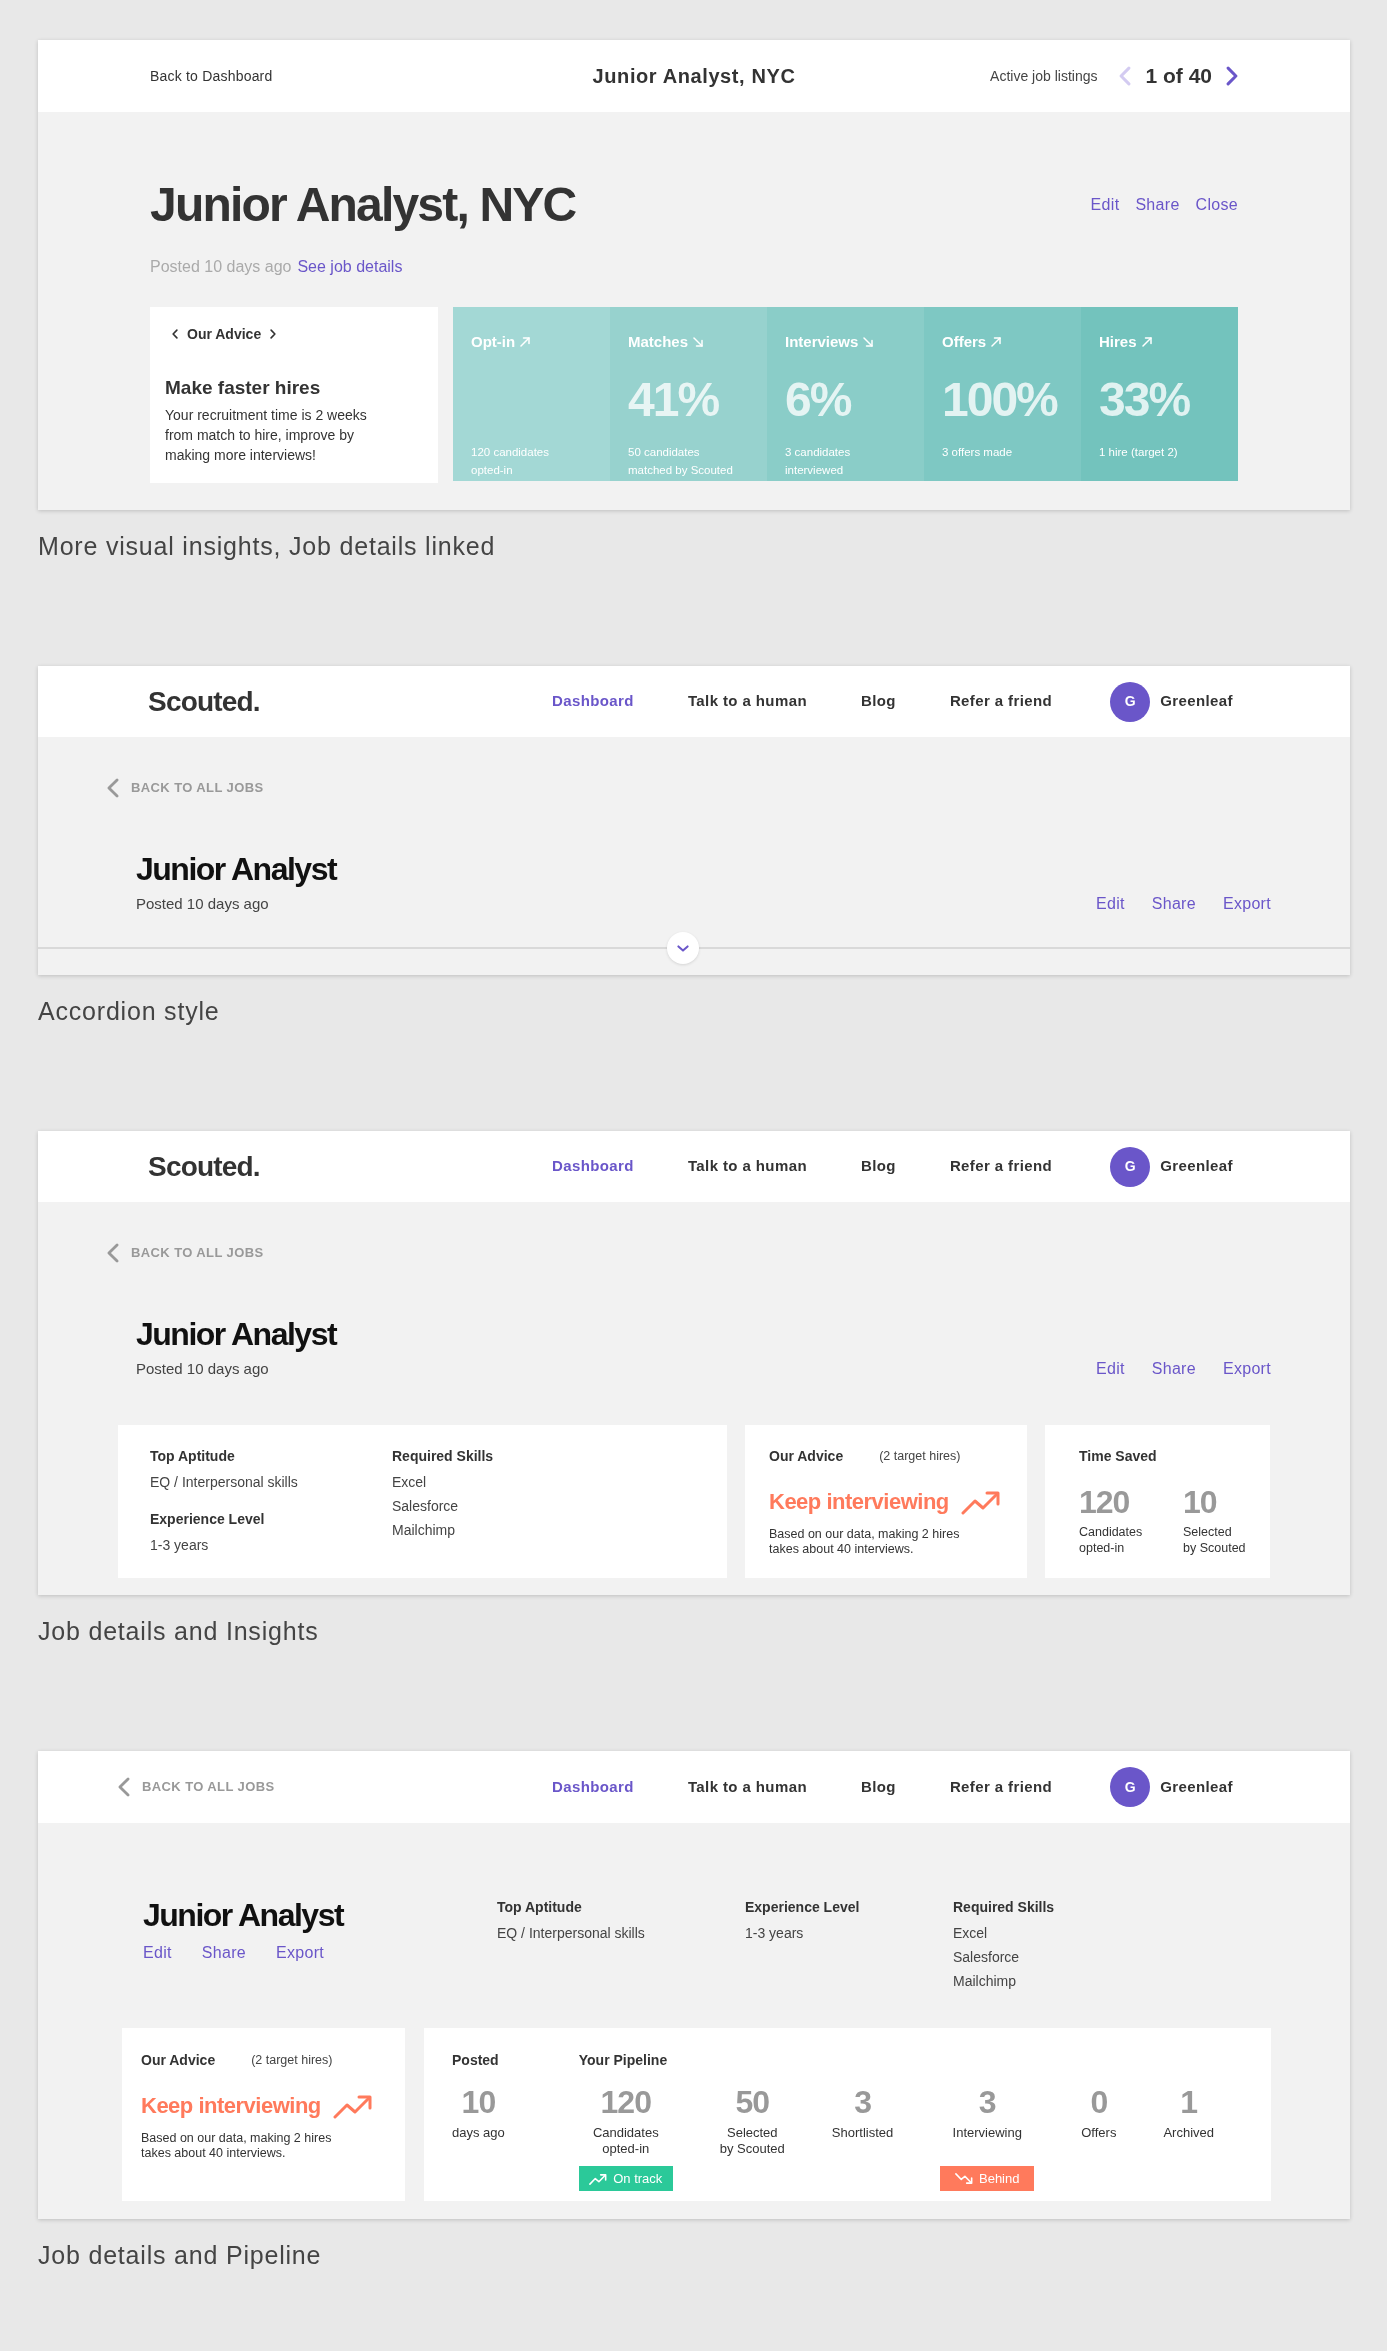 The width and height of the screenshot is (1387, 2351). I want to click on stage-count: 1, so click(1189, 2102).